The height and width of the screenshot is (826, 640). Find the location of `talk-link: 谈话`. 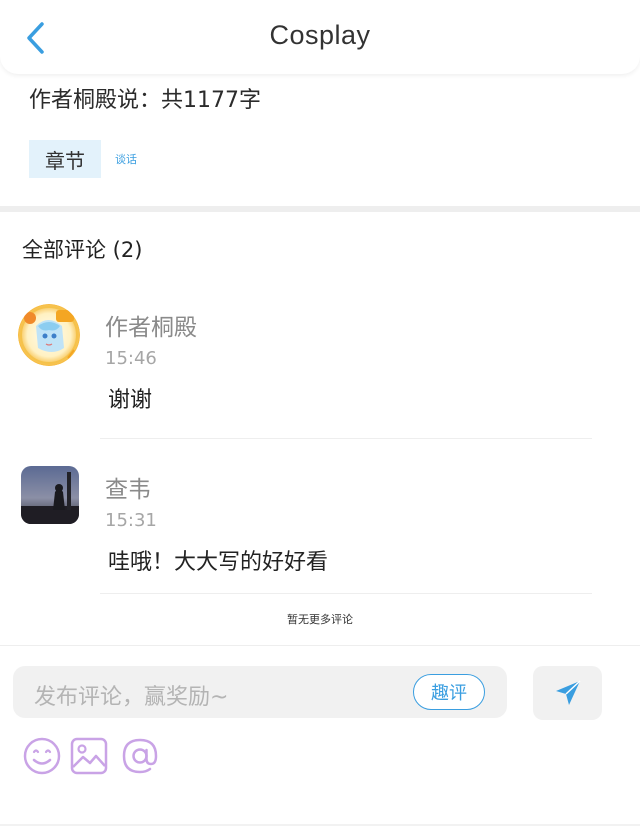

talk-link: 谈话 is located at coordinates (126, 159).